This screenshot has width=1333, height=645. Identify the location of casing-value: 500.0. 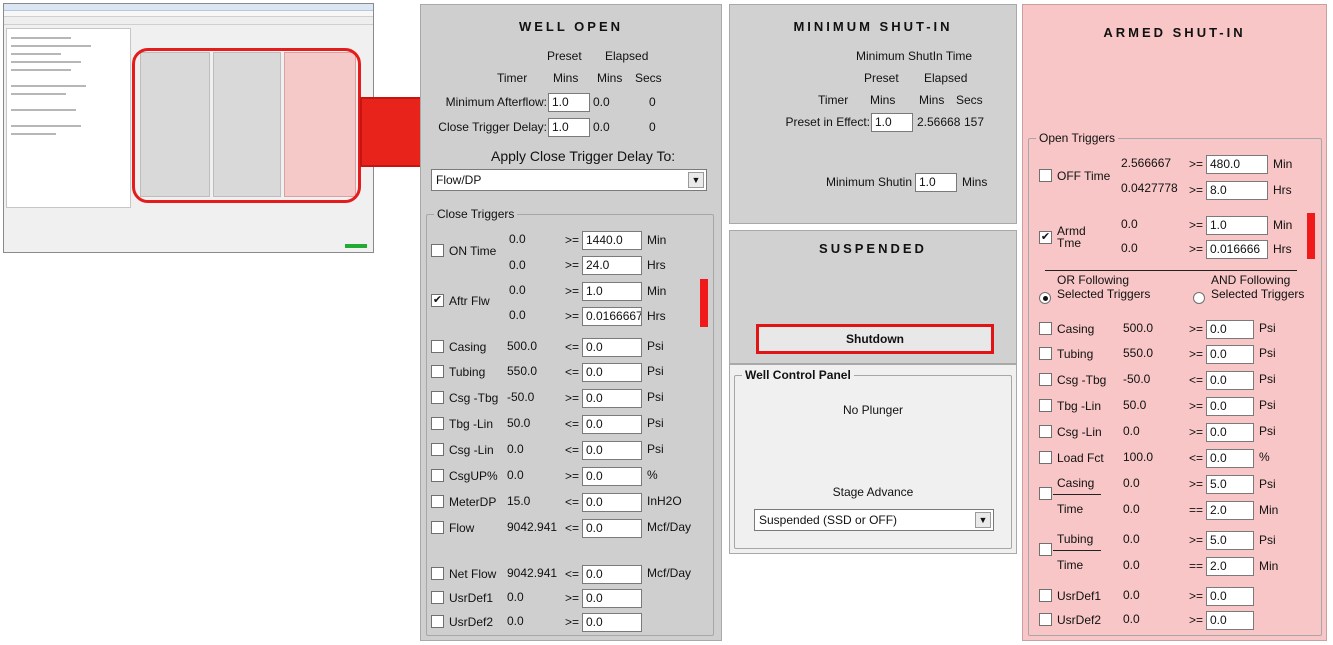
(522, 346).